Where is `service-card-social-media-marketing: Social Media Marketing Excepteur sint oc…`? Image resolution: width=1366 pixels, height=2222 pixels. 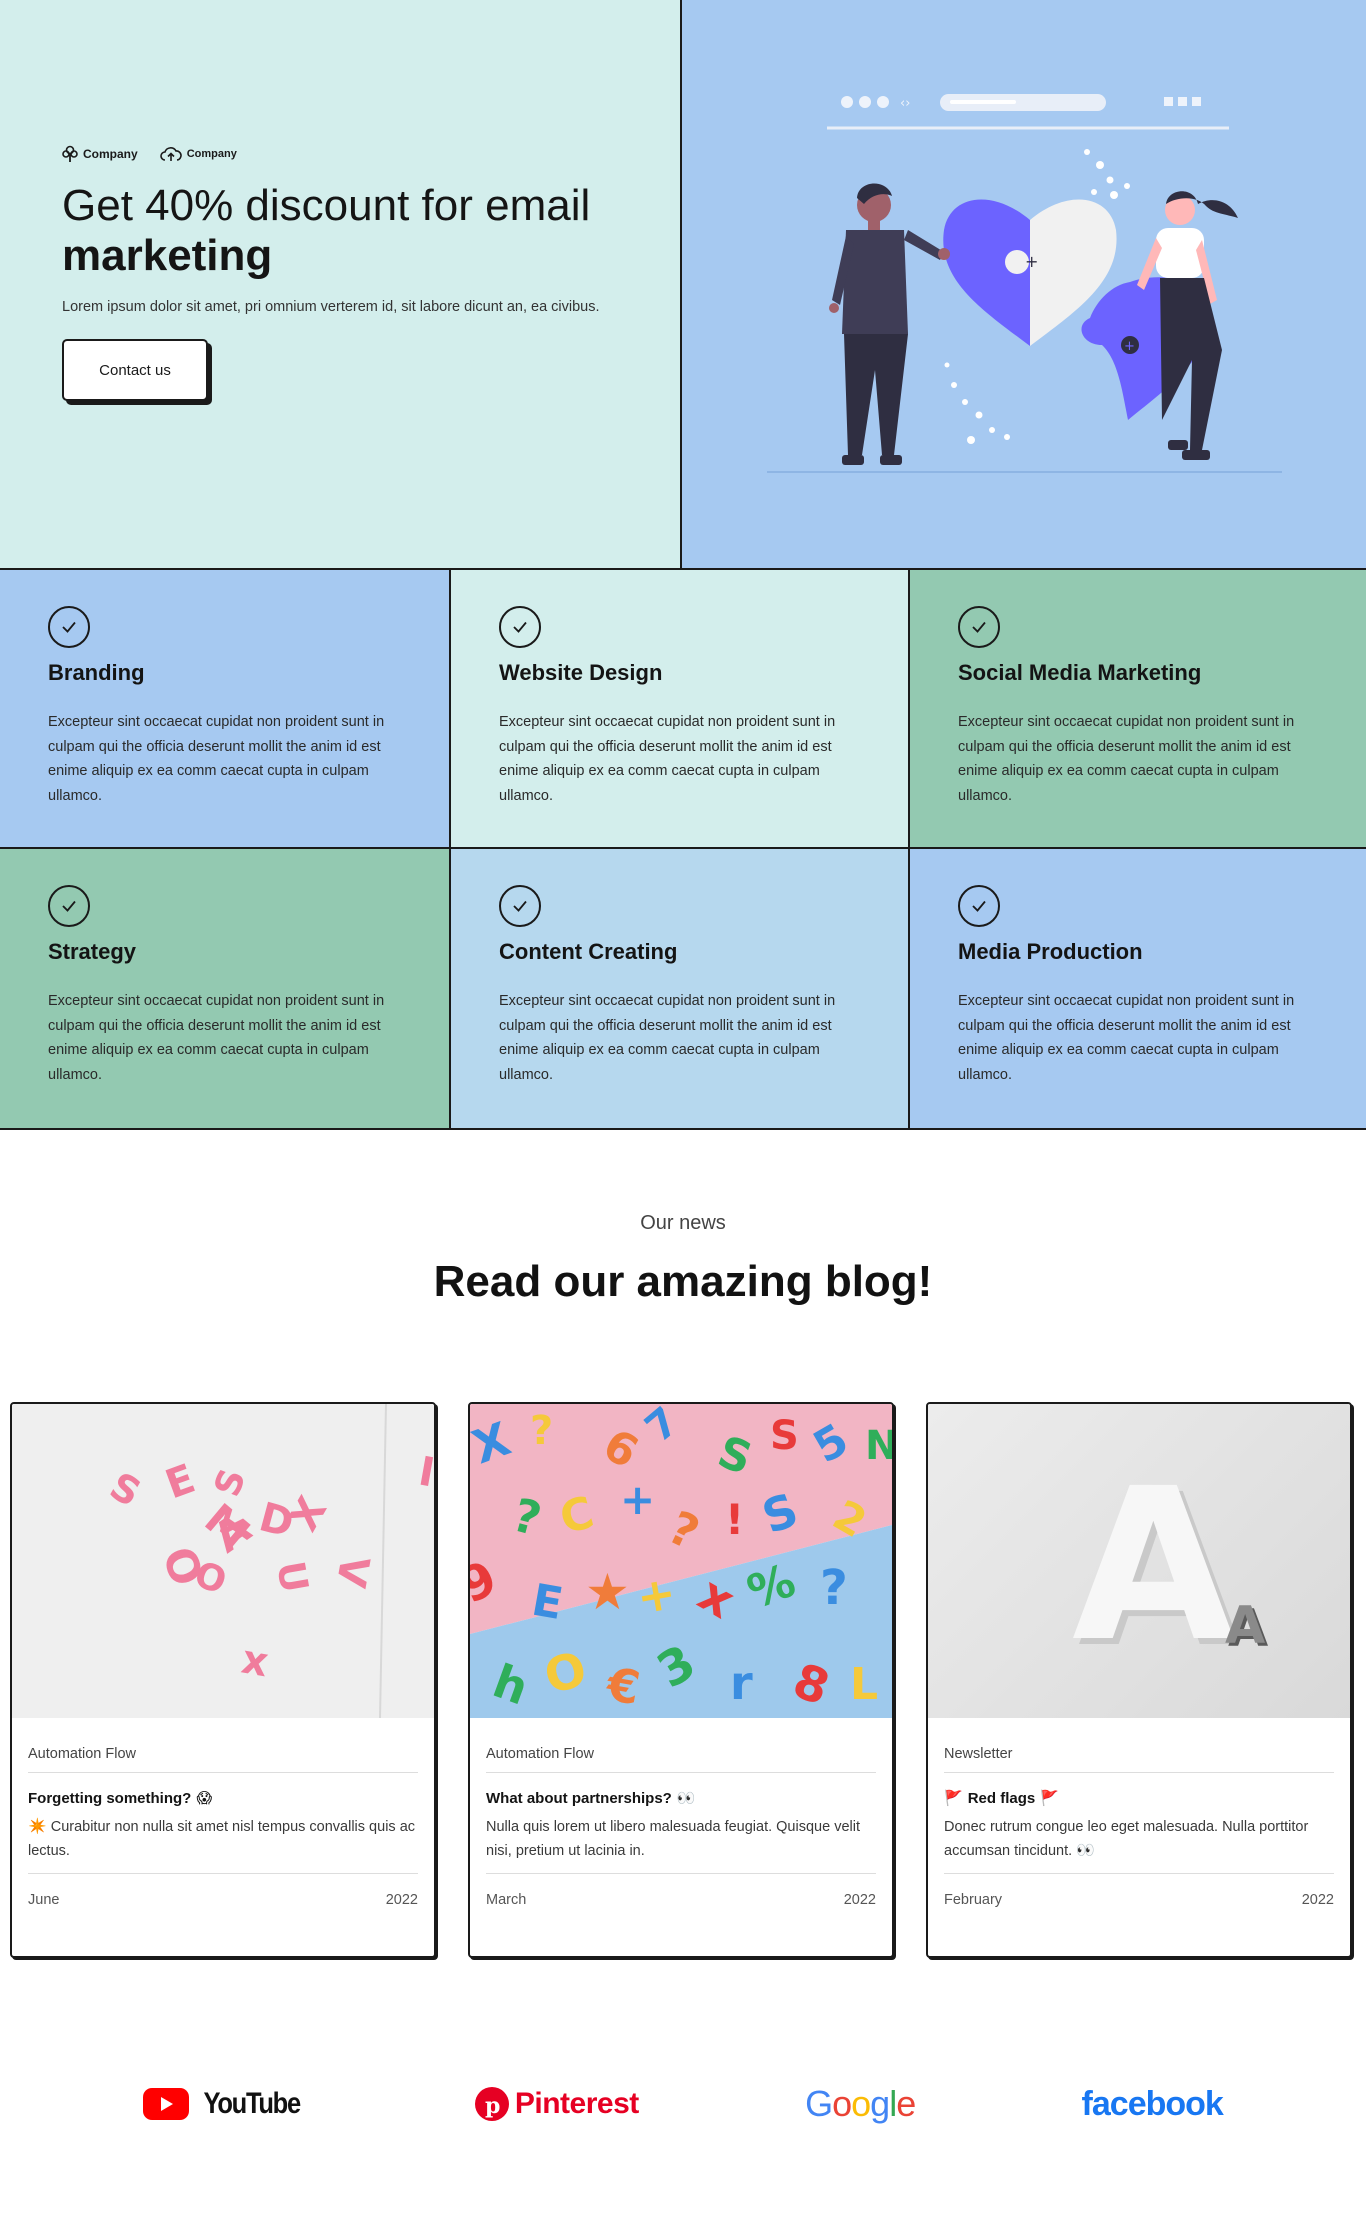
service-card-social-media-marketing: Social Media Marketing Excepteur sint oc… is located at coordinates (1138, 709).